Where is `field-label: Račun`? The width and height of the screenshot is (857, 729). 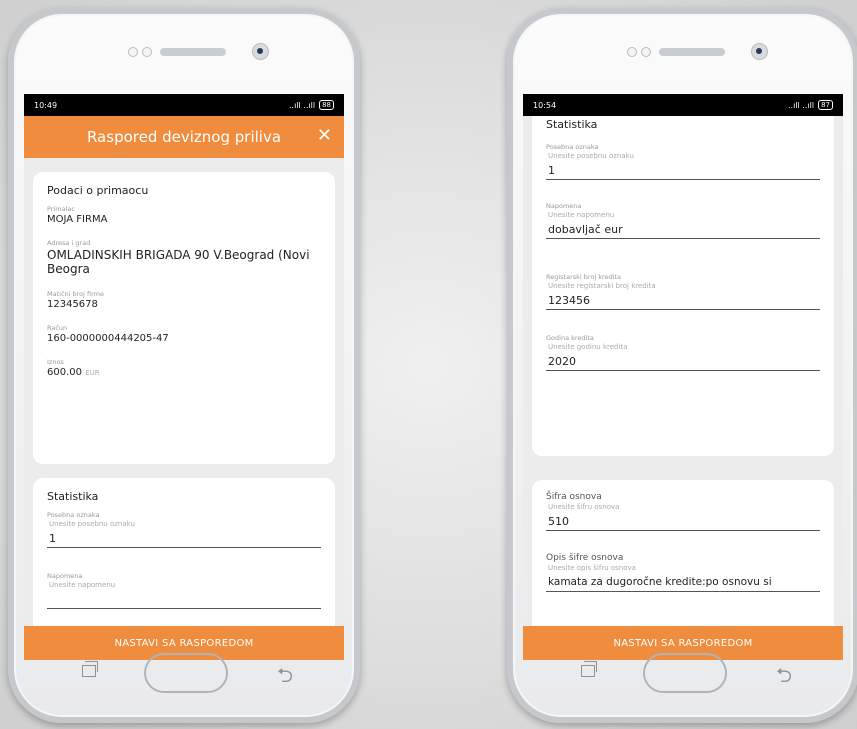
field-label: Račun is located at coordinates (57, 328).